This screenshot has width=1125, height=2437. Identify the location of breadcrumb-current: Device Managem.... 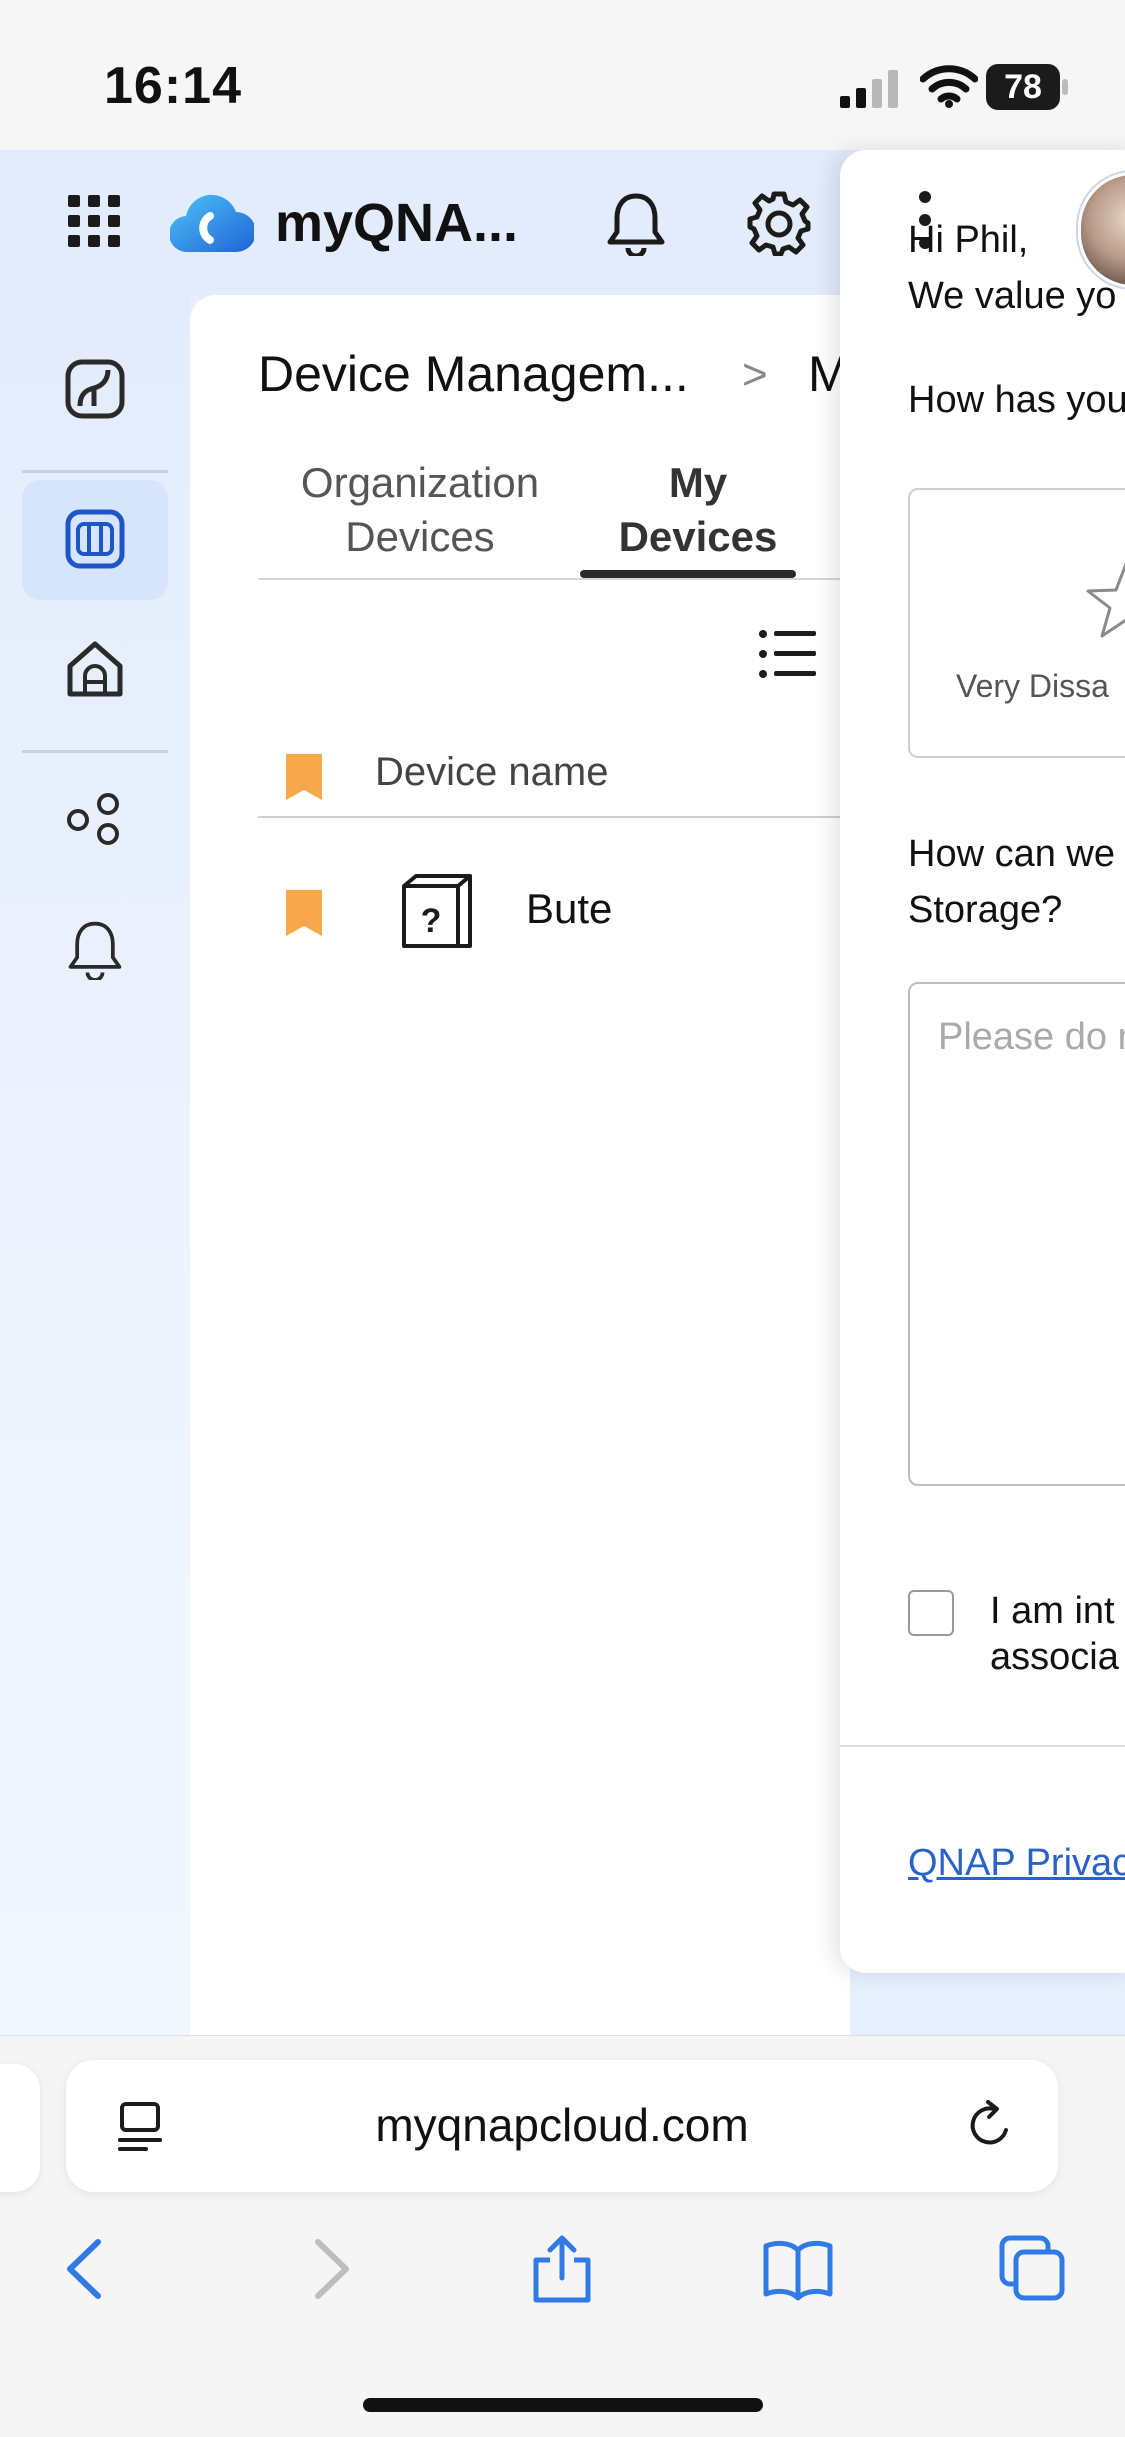
(473, 374).